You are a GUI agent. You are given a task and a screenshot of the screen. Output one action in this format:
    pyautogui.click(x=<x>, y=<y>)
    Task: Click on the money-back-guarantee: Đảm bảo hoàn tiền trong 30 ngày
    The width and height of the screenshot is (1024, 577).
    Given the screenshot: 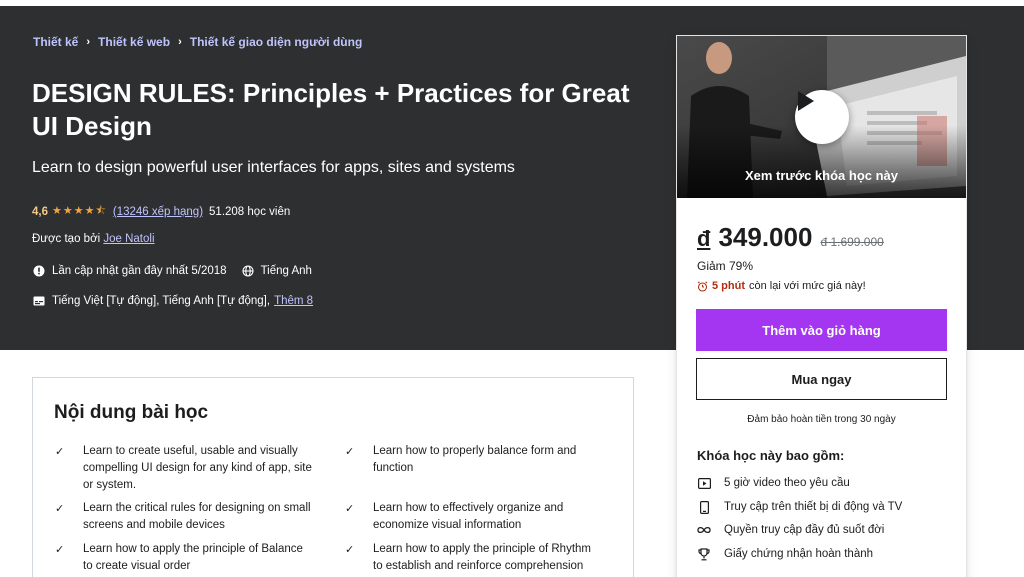 What is the action you would take?
    pyautogui.click(x=821, y=419)
    